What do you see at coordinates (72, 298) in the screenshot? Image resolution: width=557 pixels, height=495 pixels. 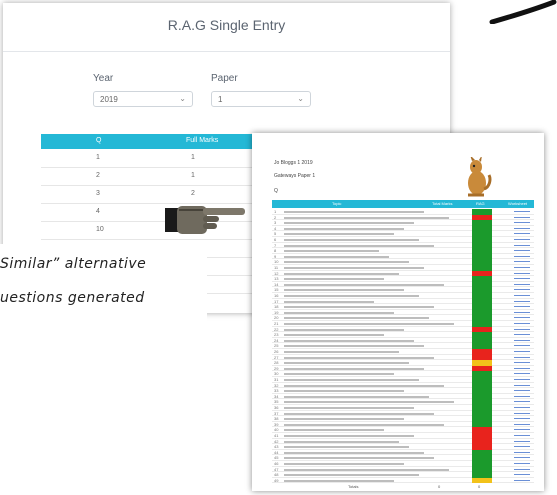 I see `caption-line-2: uestions generated` at bounding box center [72, 298].